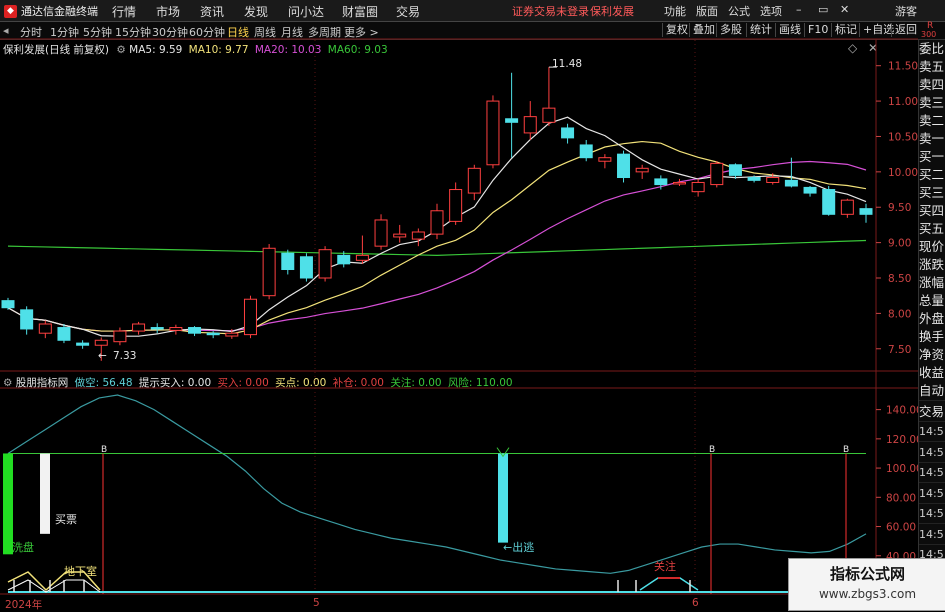 The image size is (945, 612). What do you see at coordinates (932, 391) in the screenshot?
I see `sidebar-lower-item-0: 自动` at bounding box center [932, 391].